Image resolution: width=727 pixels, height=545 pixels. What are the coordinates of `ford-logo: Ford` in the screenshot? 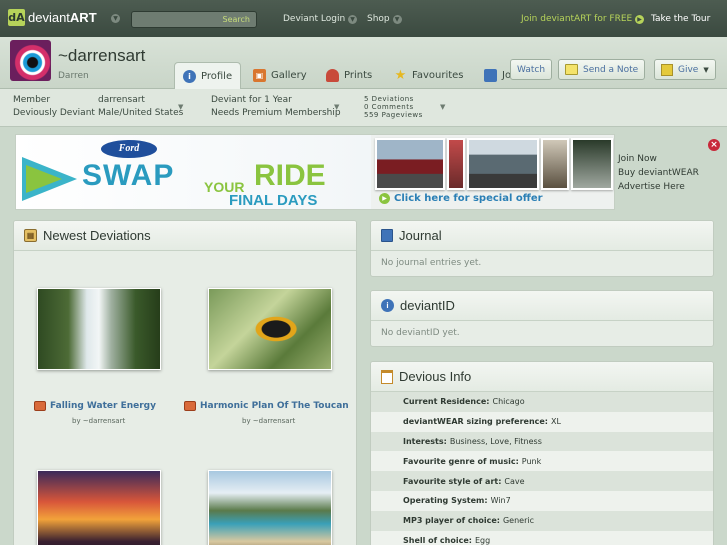 It's located at (129, 149).